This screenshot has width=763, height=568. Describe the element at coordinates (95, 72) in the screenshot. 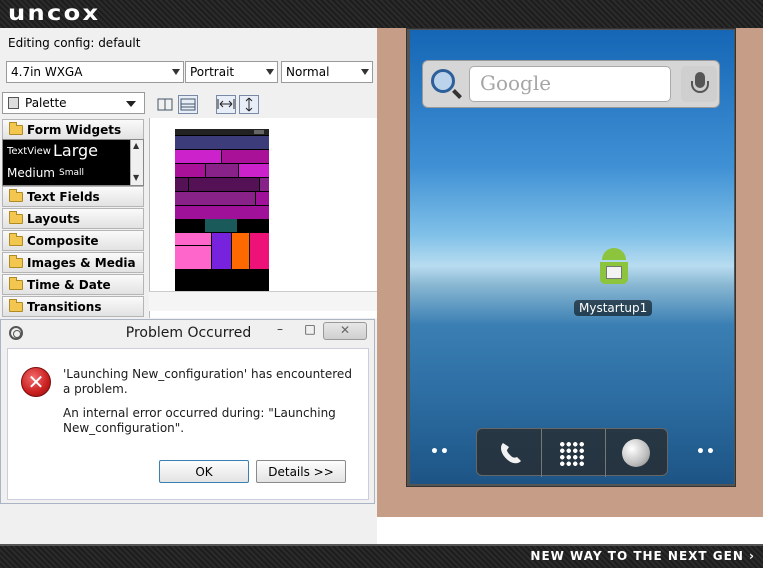

I see `device-select: 4.7in WXGA` at that location.